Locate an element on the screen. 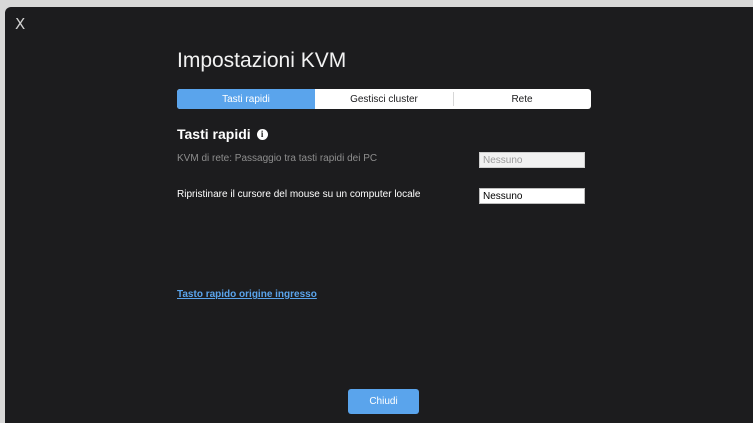  close-window-icon: X is located at coordinates (20, 24).